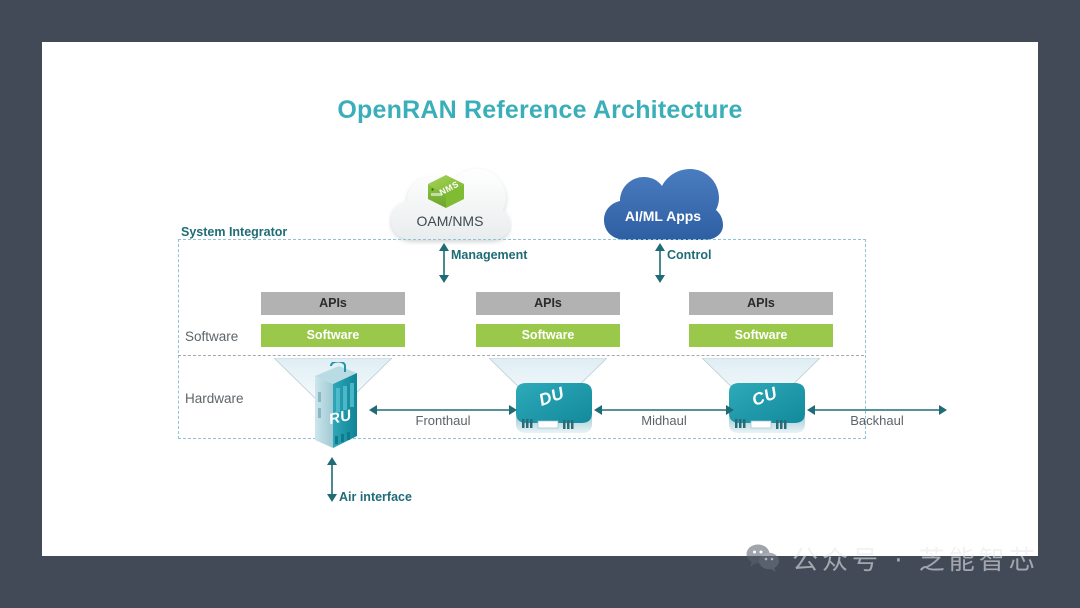  I want to click on software-hardware-divider, so click(521, 355).